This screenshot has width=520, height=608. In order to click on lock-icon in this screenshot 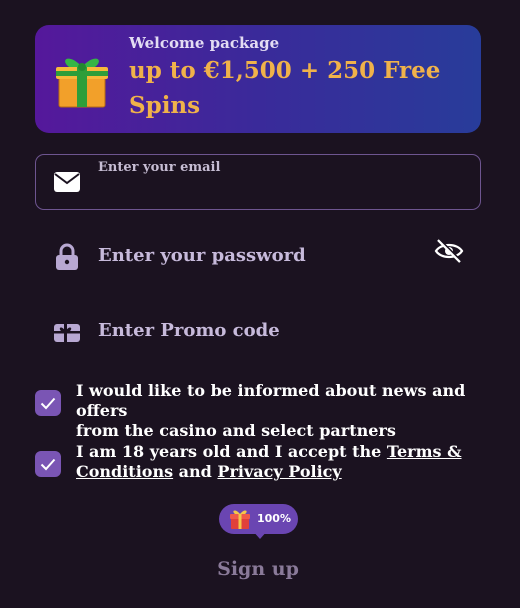, I will do `click(67, 256)`.